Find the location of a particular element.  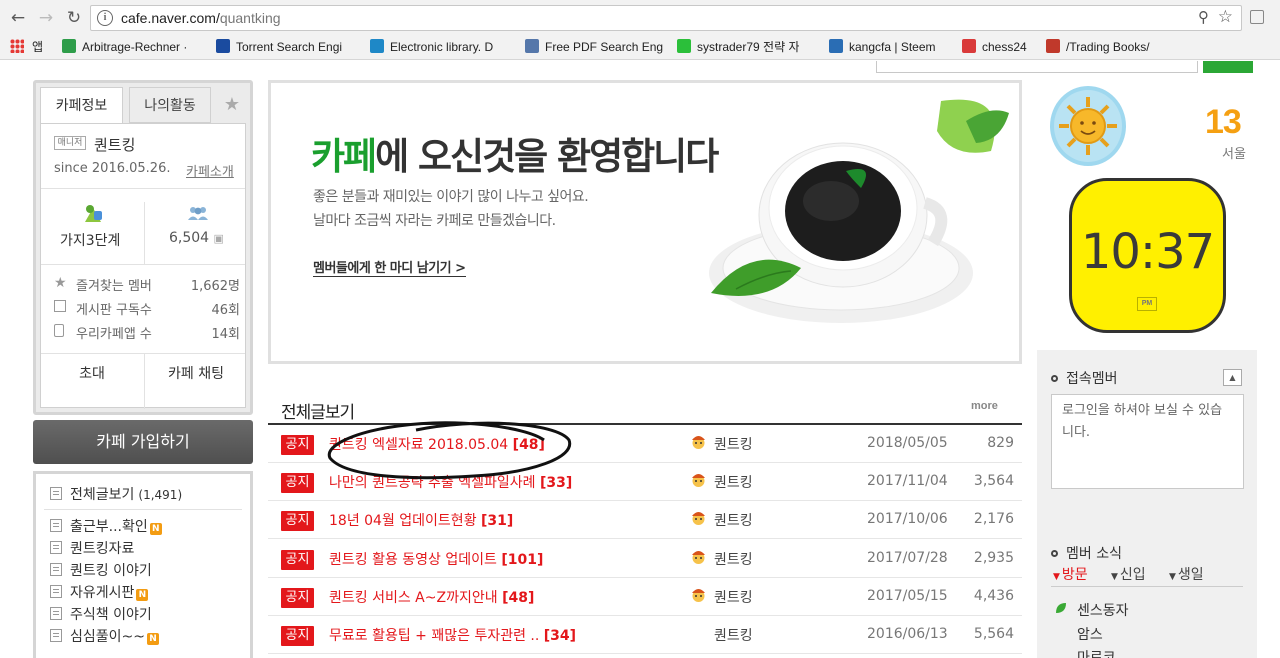

article-date: 2017/07/28 is located at coordinates (907, 557).